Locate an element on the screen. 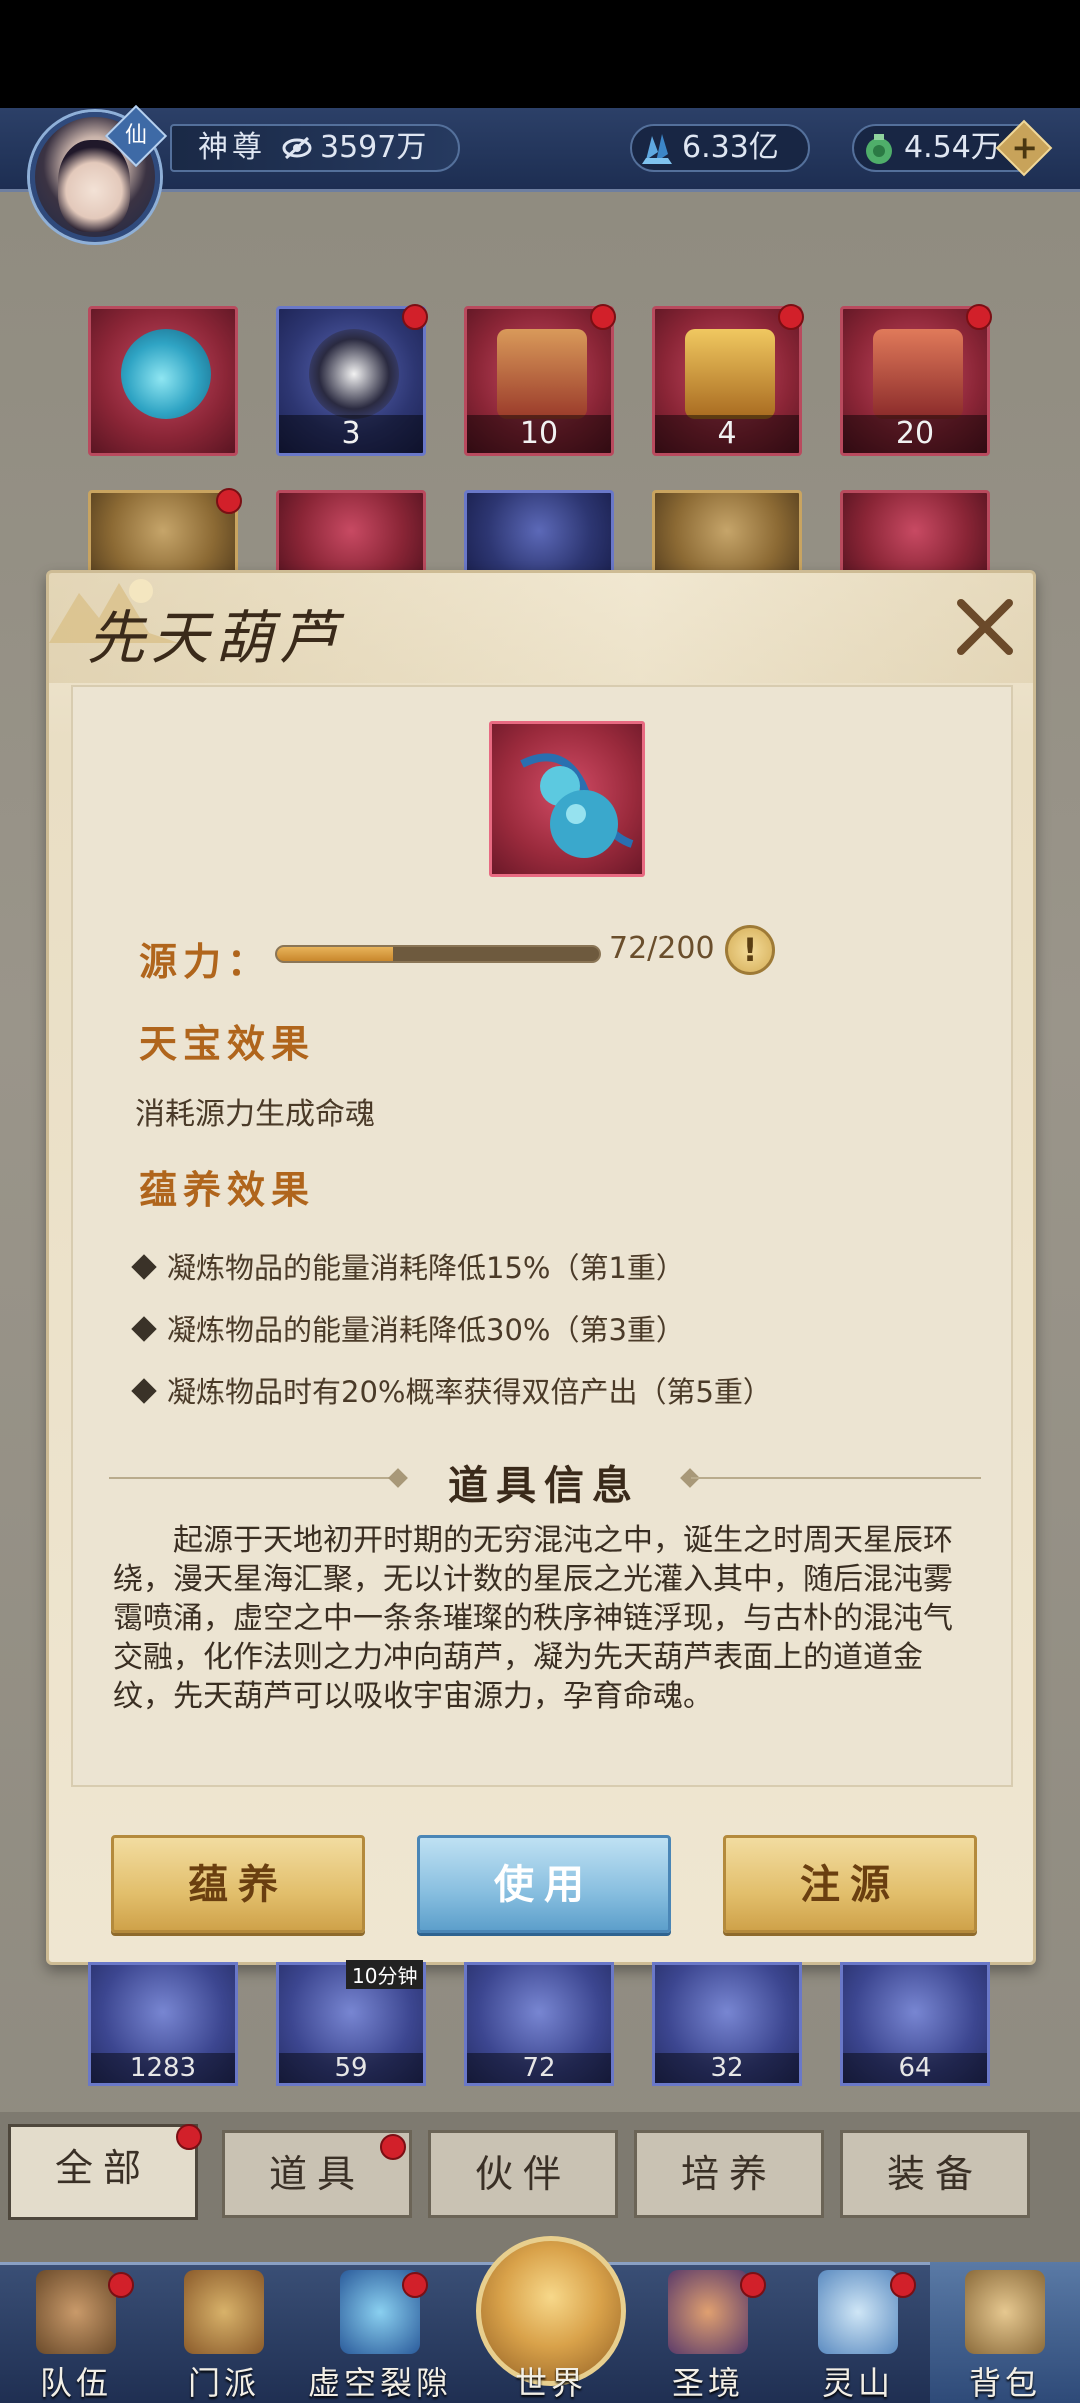 This screenshot has width=1080, height=2403. item-info-heading: 道具信息 is located at coordinates (544, 1485).